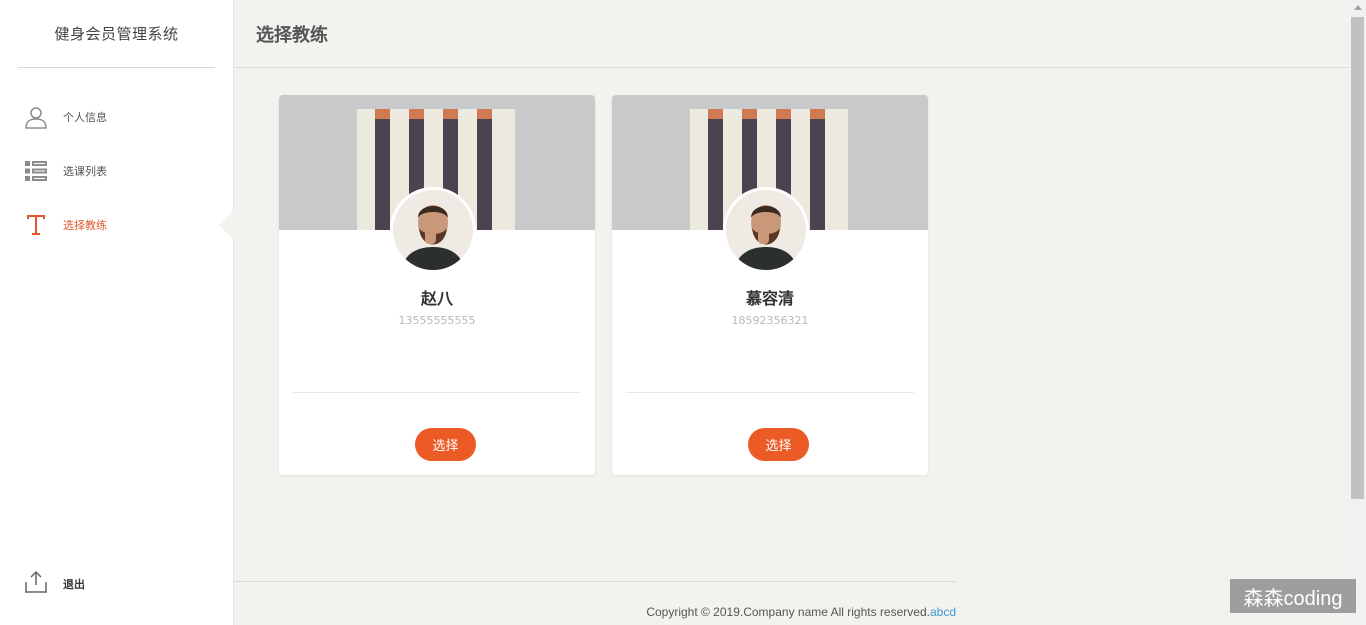  Describe the element at coordinates (116, 117) in the screenshot. I see `sidebar-item-profile: 个人信息` at that location.